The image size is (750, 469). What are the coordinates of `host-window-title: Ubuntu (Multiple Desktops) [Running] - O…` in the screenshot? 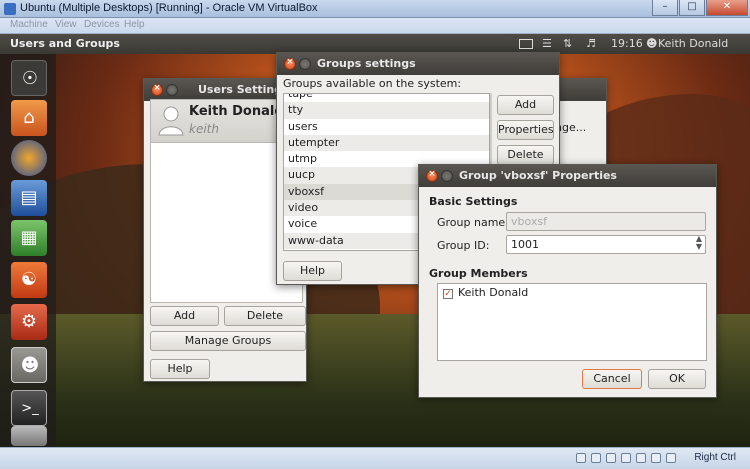 It's located at (169, 8).